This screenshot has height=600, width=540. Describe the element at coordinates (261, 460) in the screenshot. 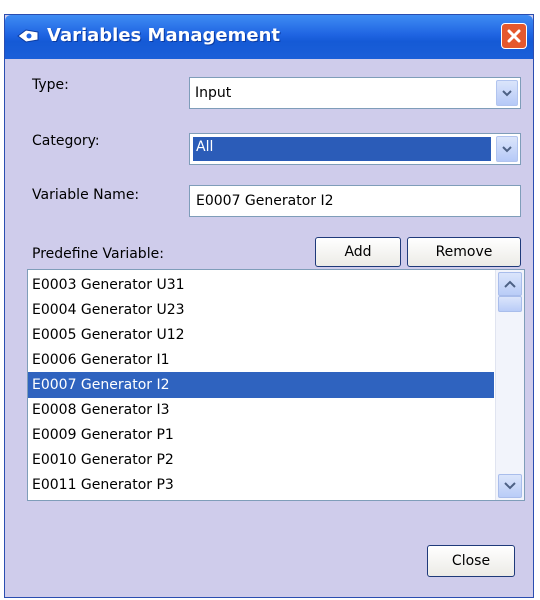

I see `list-item: E0010 Generator P2` at that location.